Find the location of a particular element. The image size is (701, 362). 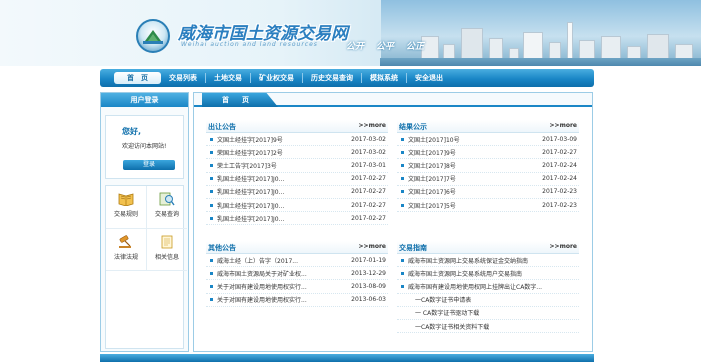

quick-link-related-info: 相关信息 is located at coordinates (167, 249).